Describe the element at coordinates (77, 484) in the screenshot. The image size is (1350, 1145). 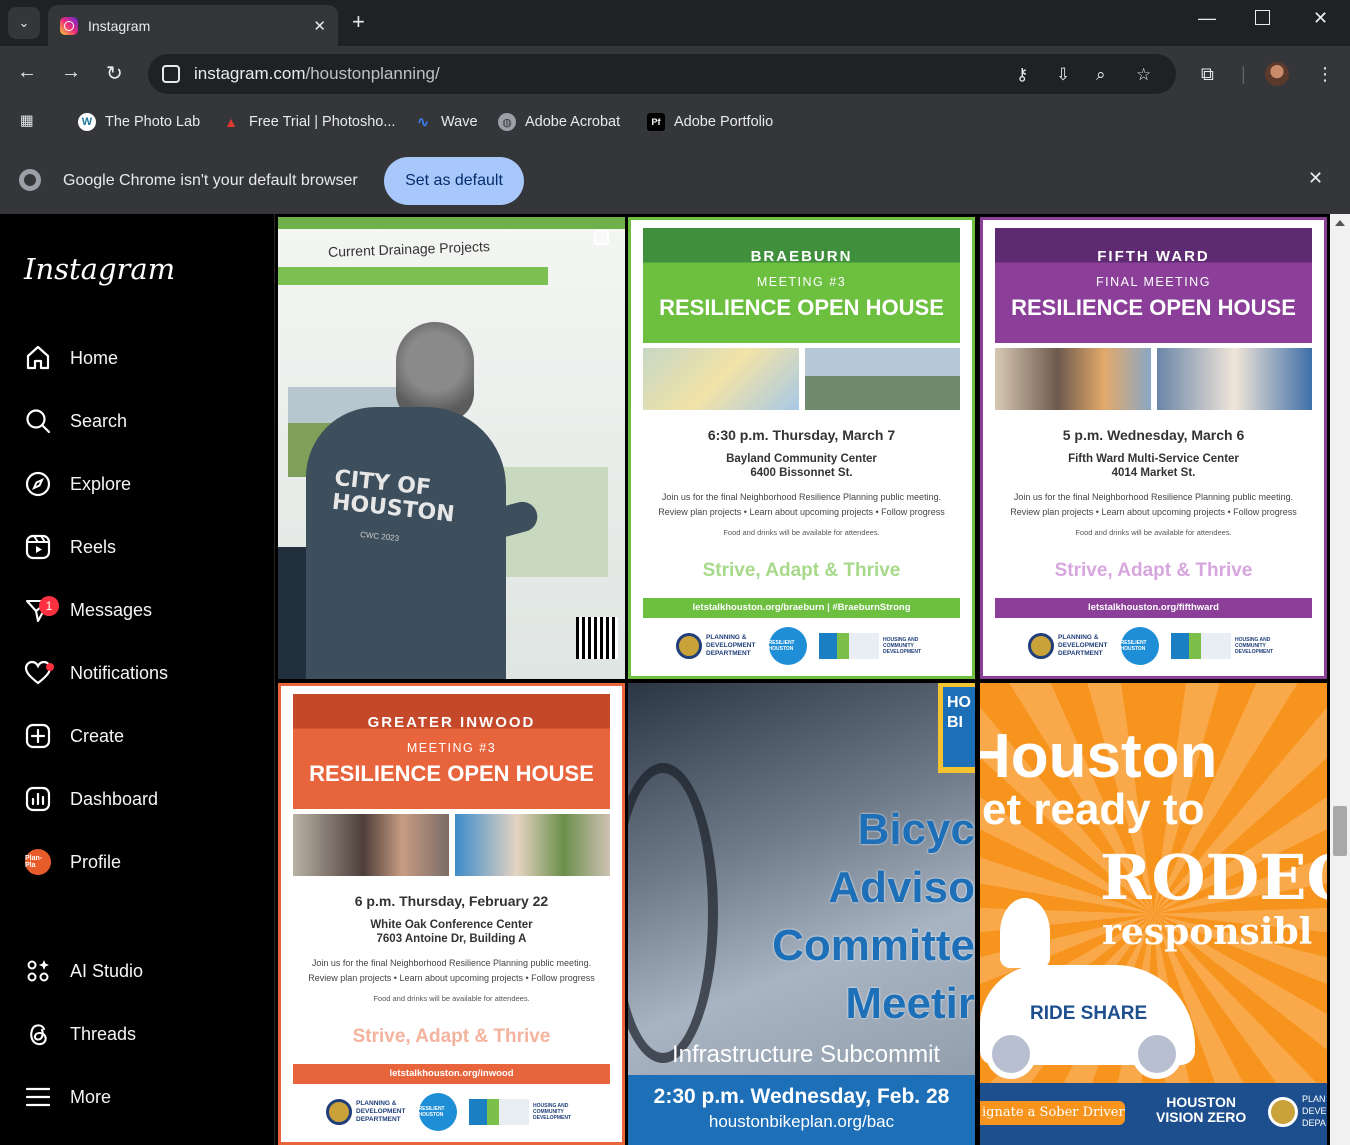
I see `nav-explore: Explore` at that location.